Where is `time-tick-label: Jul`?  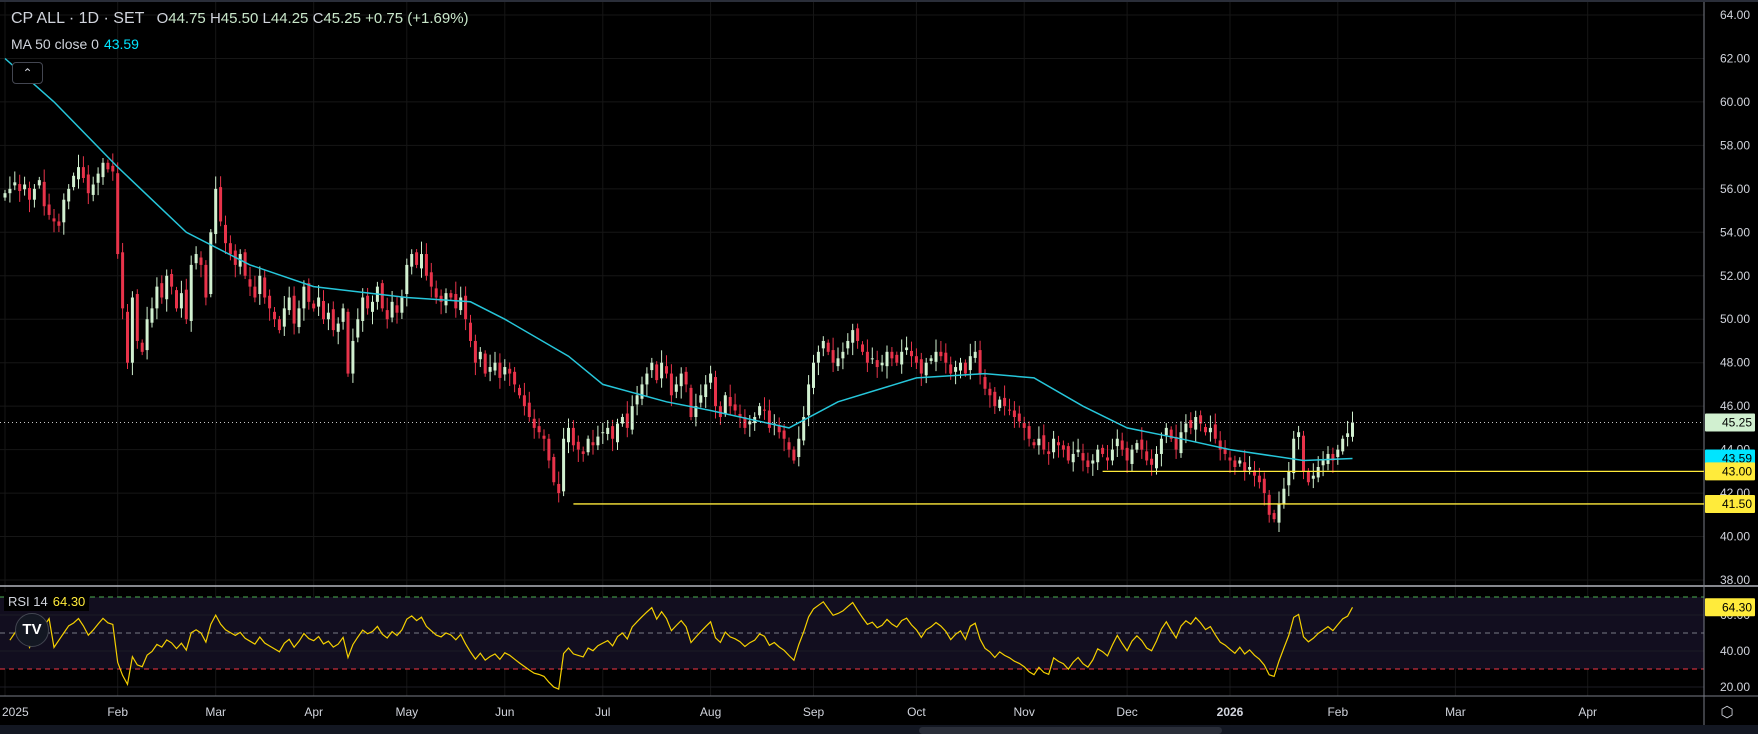 time-tick-label: Jul is located at coordinates (602, 712).